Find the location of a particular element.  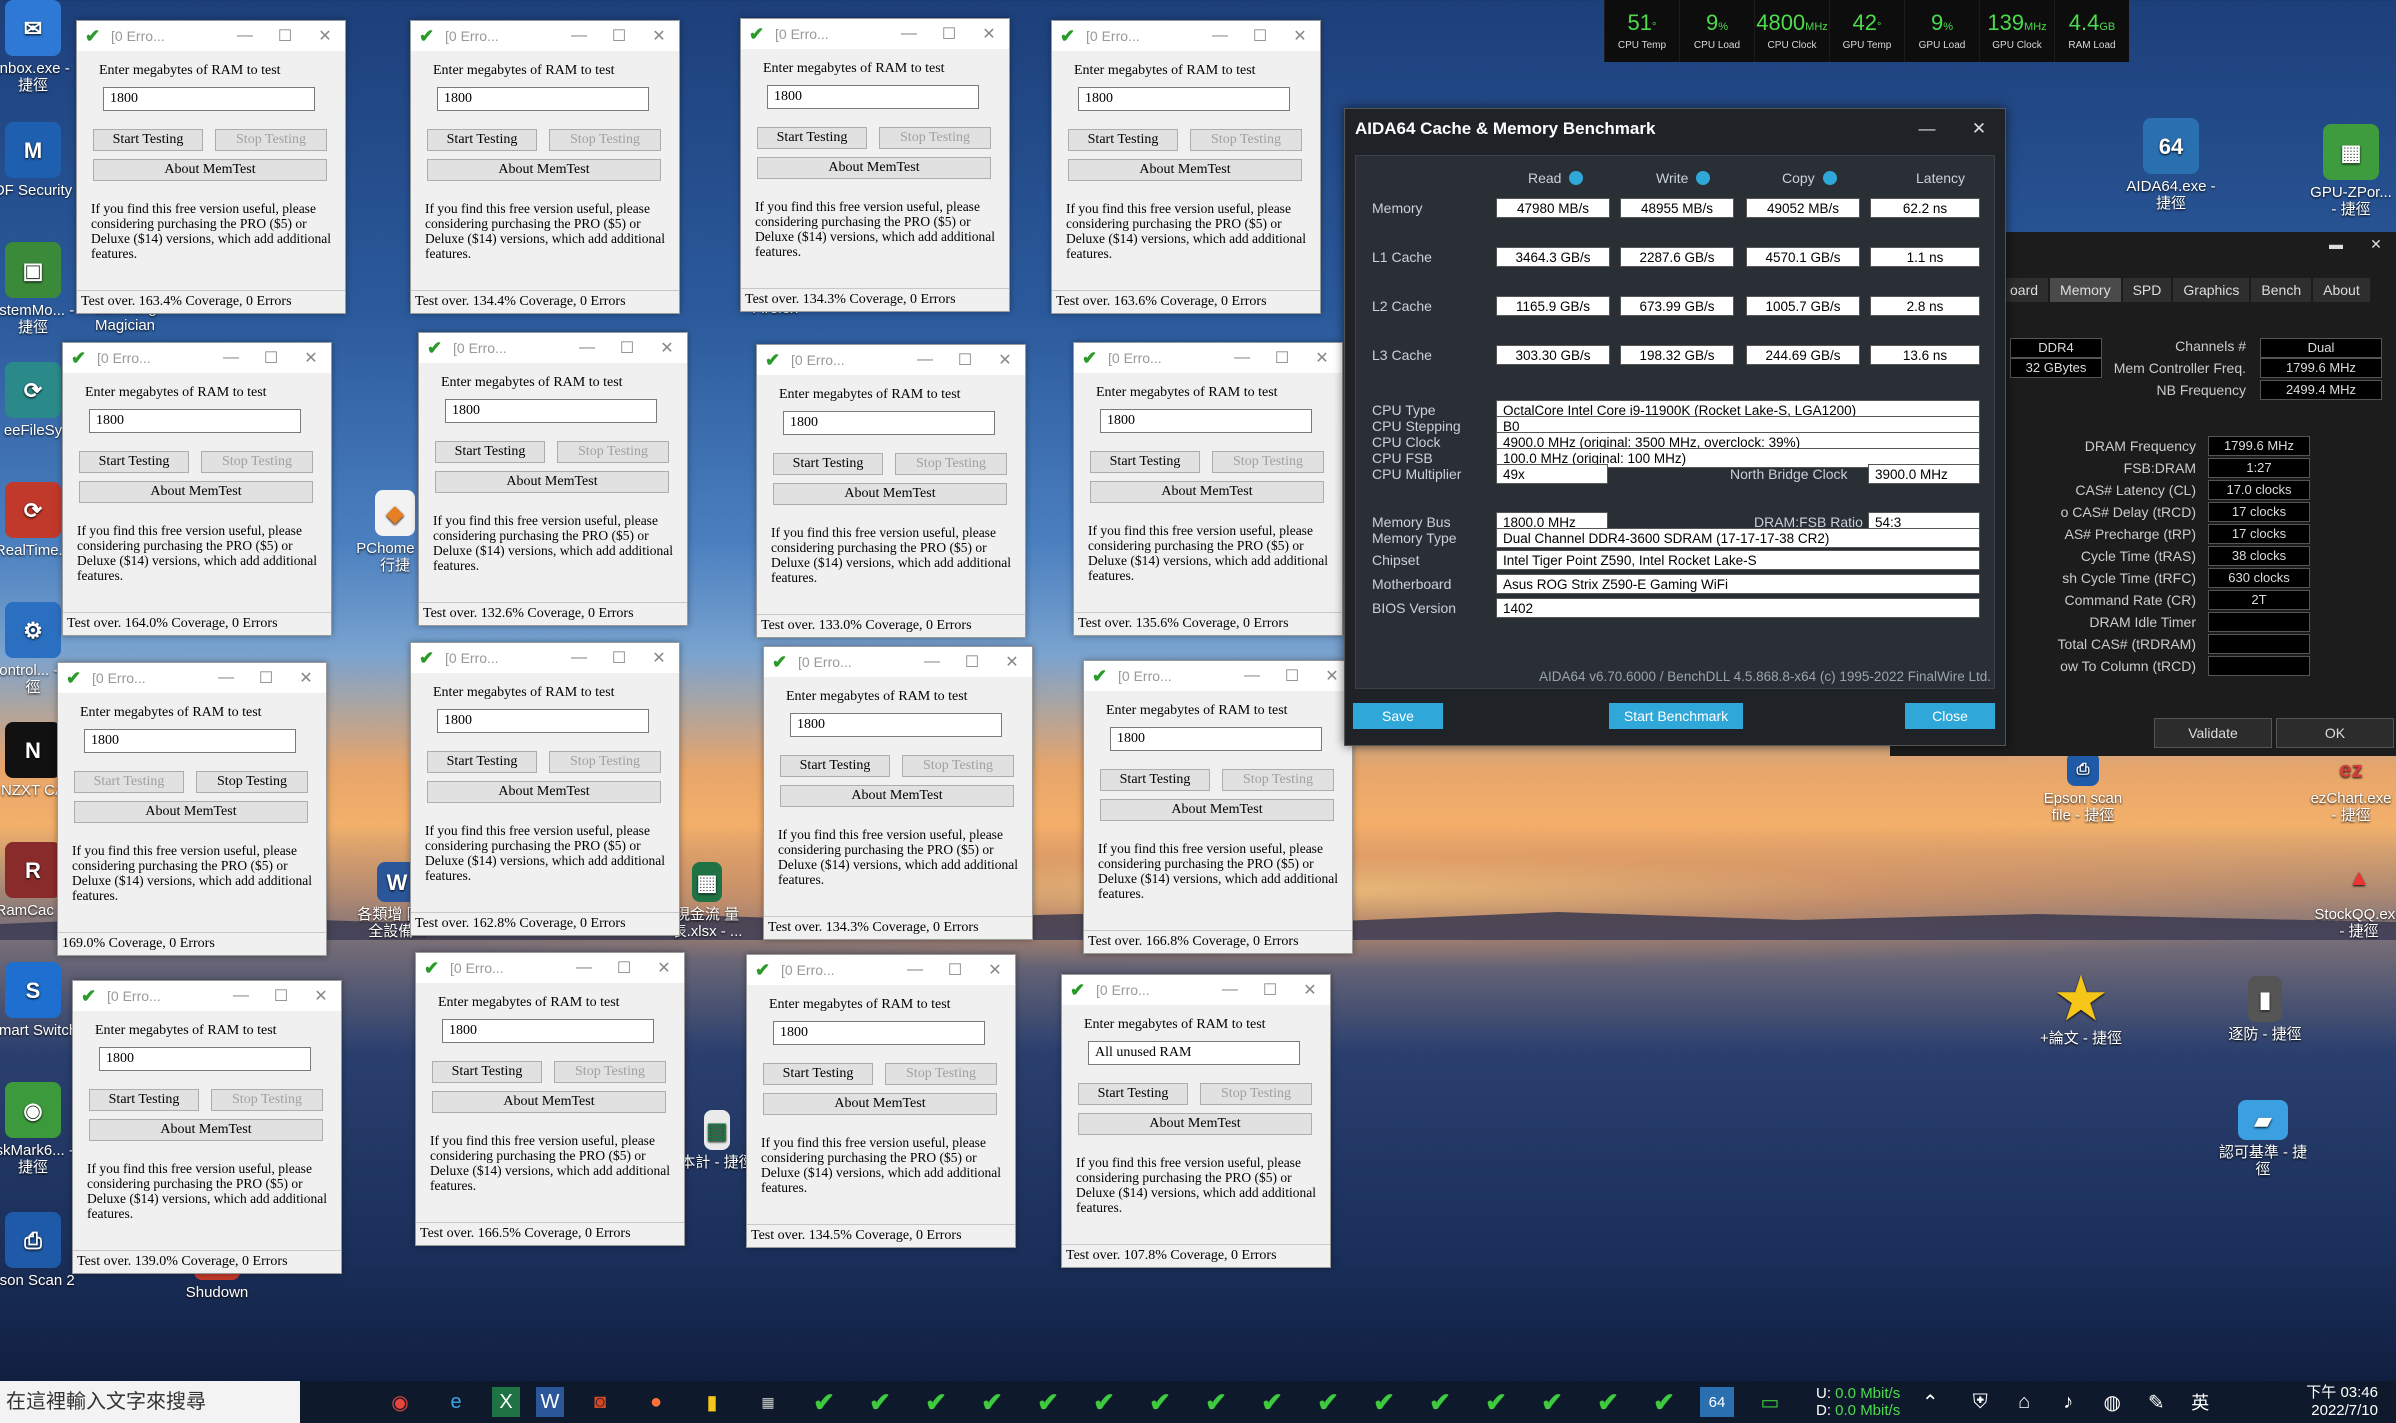

desktop-icon-left-8: S Smart Switch is located at coordinates (39, 1000).